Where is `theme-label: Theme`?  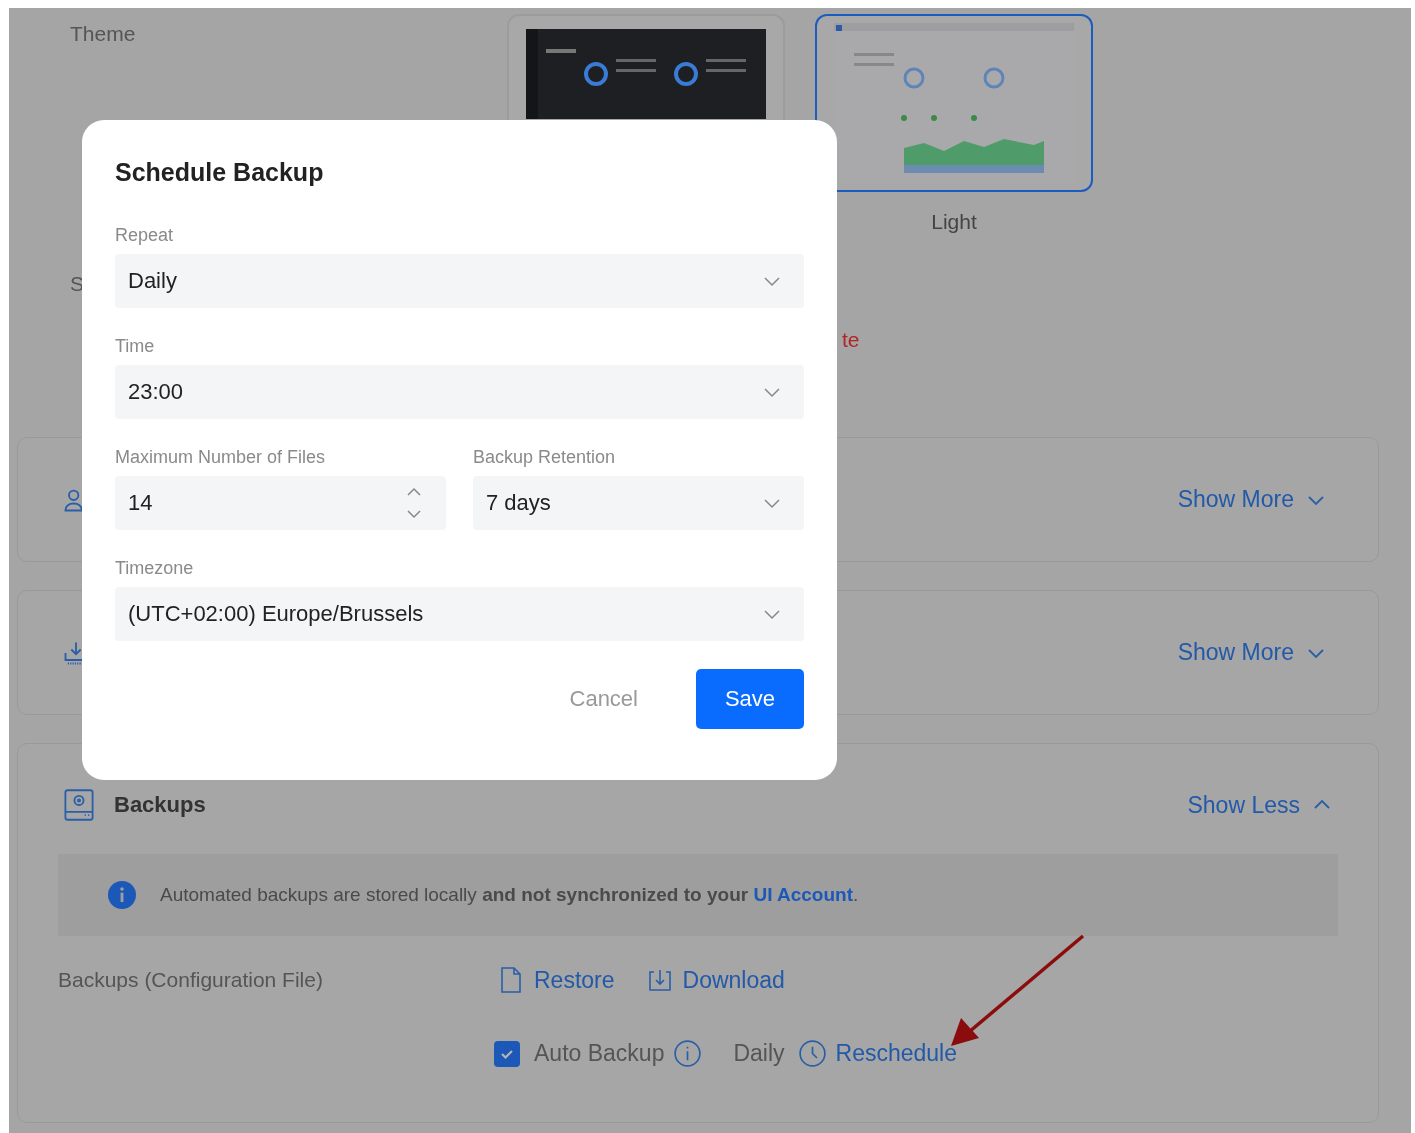
theme-label: Theme is located at coordinates (103, 33).